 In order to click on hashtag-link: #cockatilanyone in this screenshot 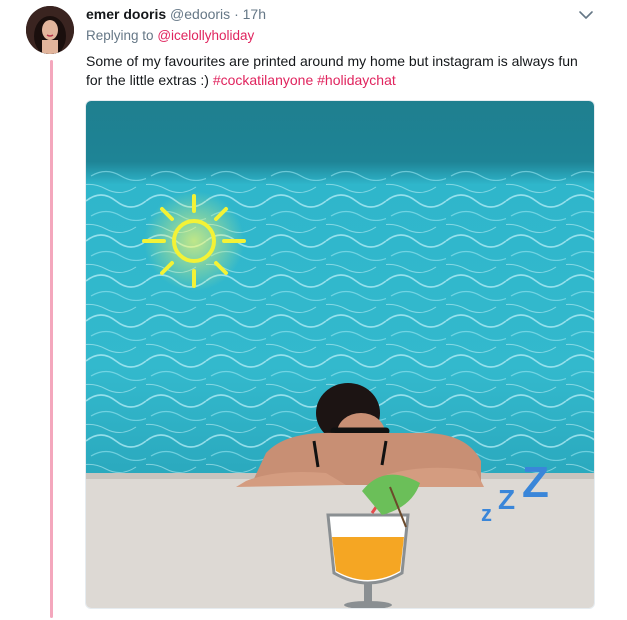, I will do `click(263, 80)`.